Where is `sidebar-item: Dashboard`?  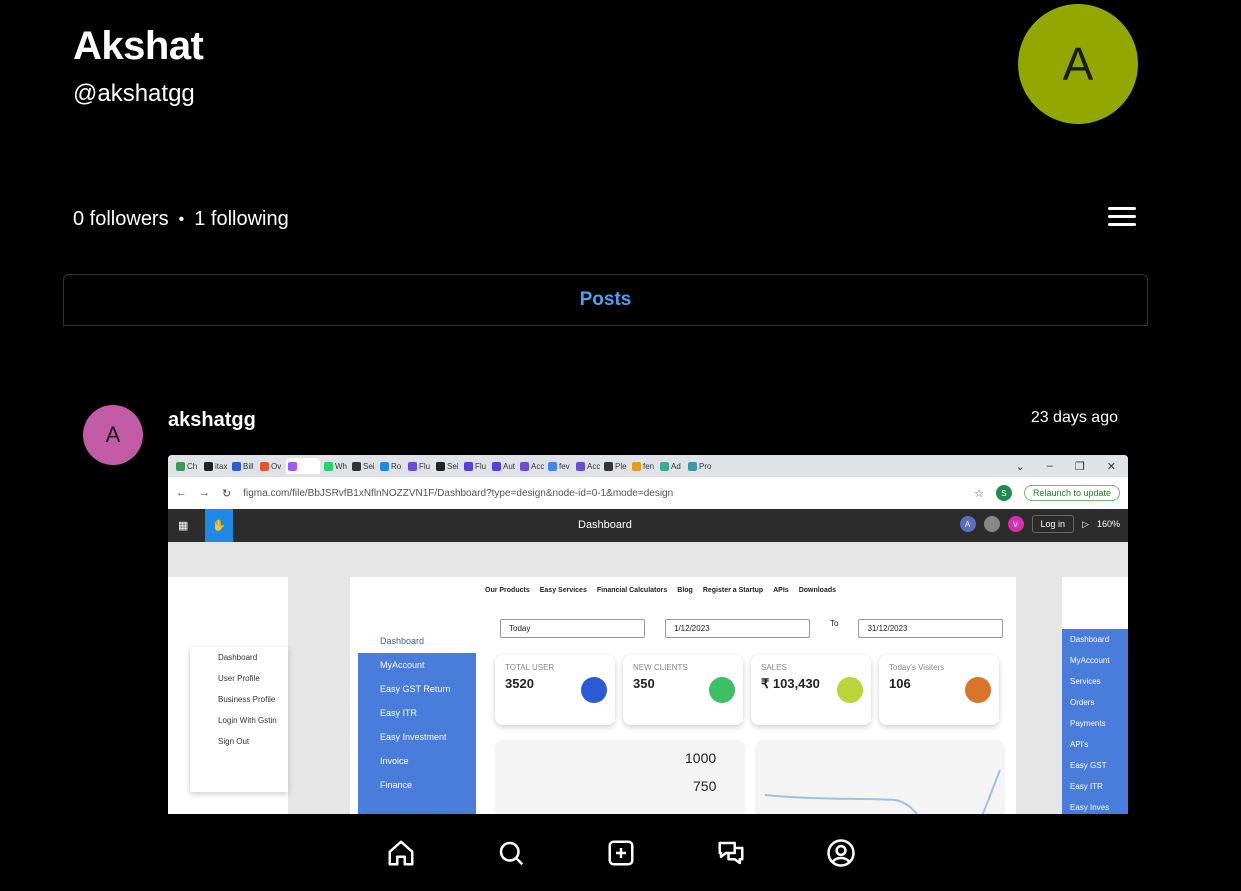
sidebar-item: Dashboard is located at coordinates (417, 641).